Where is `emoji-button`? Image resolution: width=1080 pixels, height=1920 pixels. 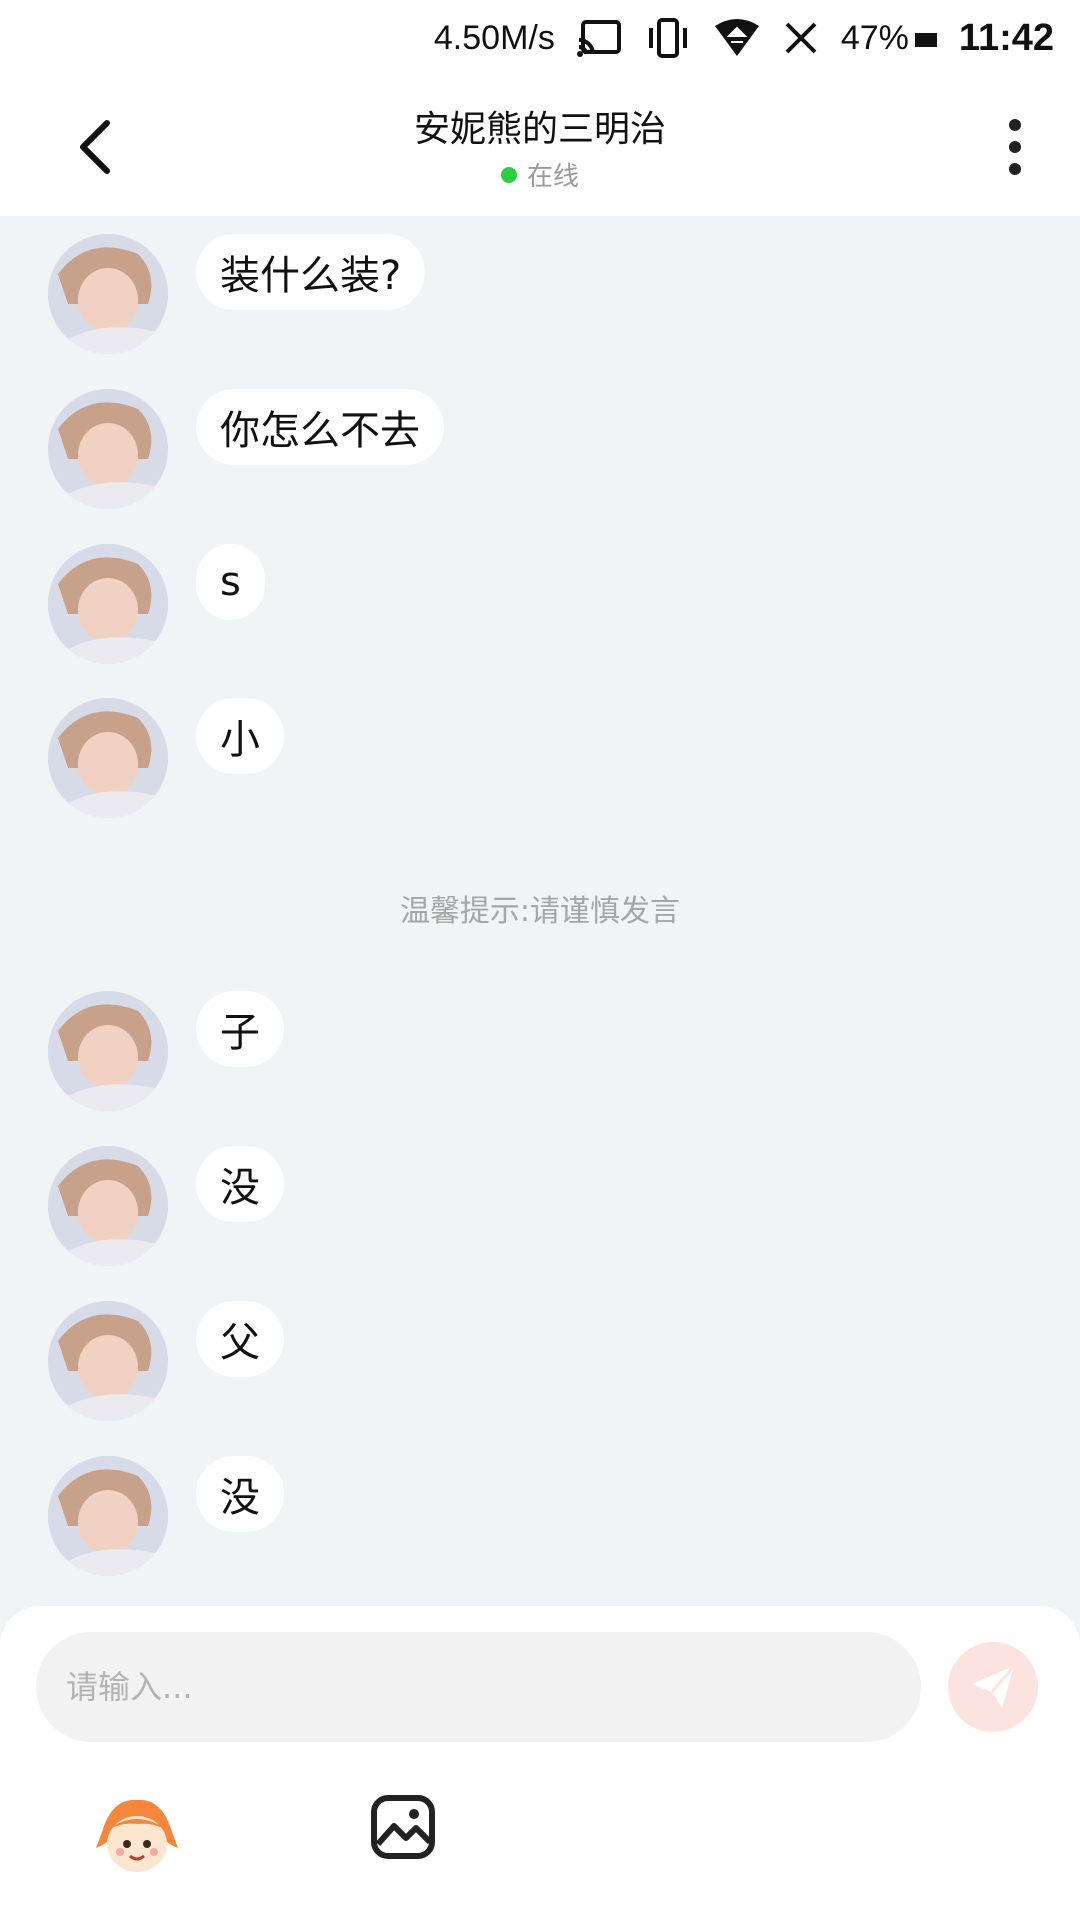
emoji-button is located at coordinates (137, 1837).